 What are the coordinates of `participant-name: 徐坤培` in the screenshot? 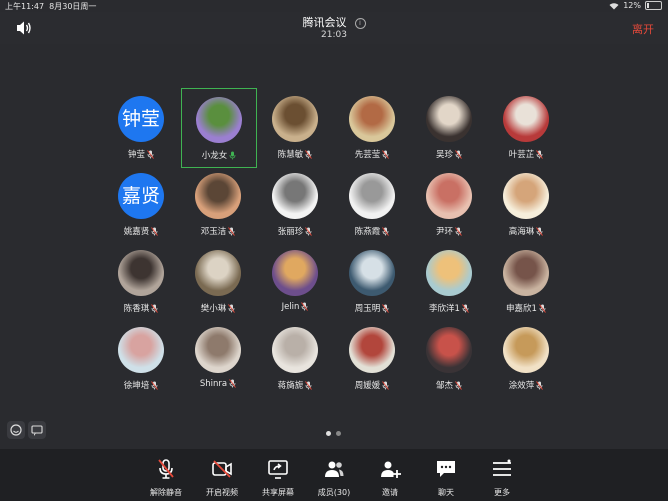 It's located at (141, 385).